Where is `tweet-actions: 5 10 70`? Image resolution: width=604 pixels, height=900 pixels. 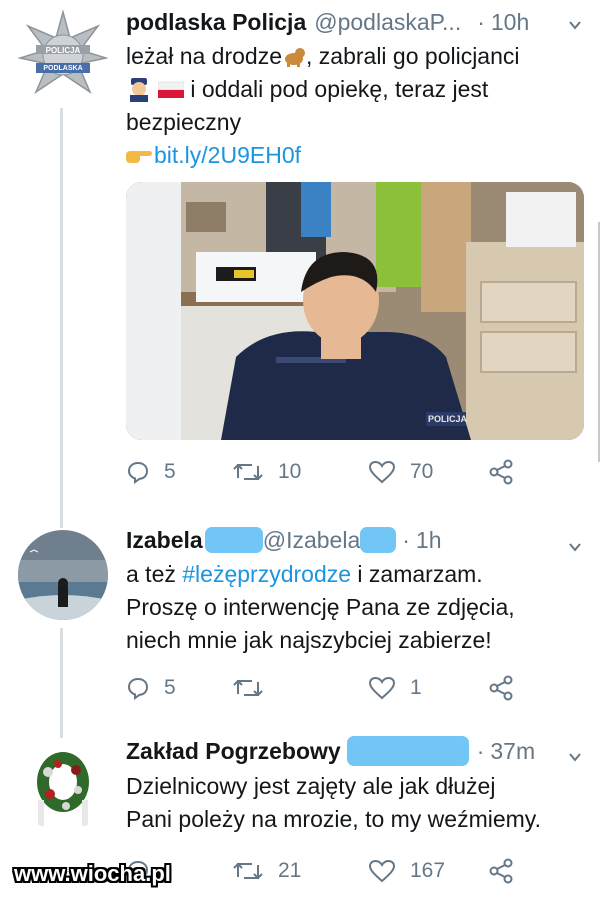
tweet-actions: 5 10 70 is located at coordinates (336, 472).